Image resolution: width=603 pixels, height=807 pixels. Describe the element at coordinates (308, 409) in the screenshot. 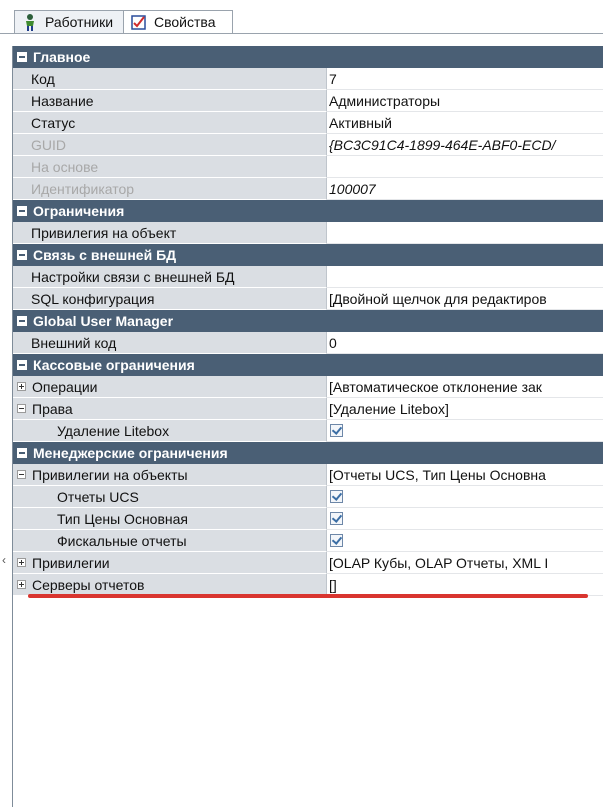

I see `property-row: Права [Удаление Litebox]` at that location.